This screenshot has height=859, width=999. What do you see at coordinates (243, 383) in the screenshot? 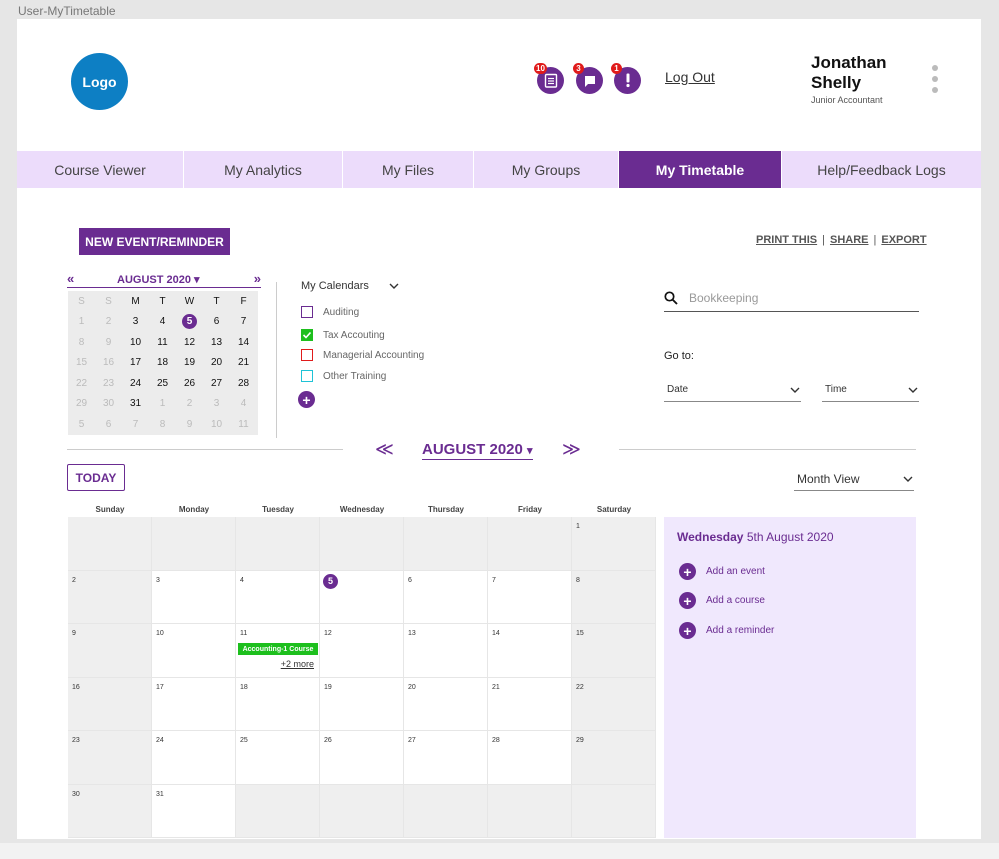
I see `mini-day: 28` at bounding box center [243, 383].